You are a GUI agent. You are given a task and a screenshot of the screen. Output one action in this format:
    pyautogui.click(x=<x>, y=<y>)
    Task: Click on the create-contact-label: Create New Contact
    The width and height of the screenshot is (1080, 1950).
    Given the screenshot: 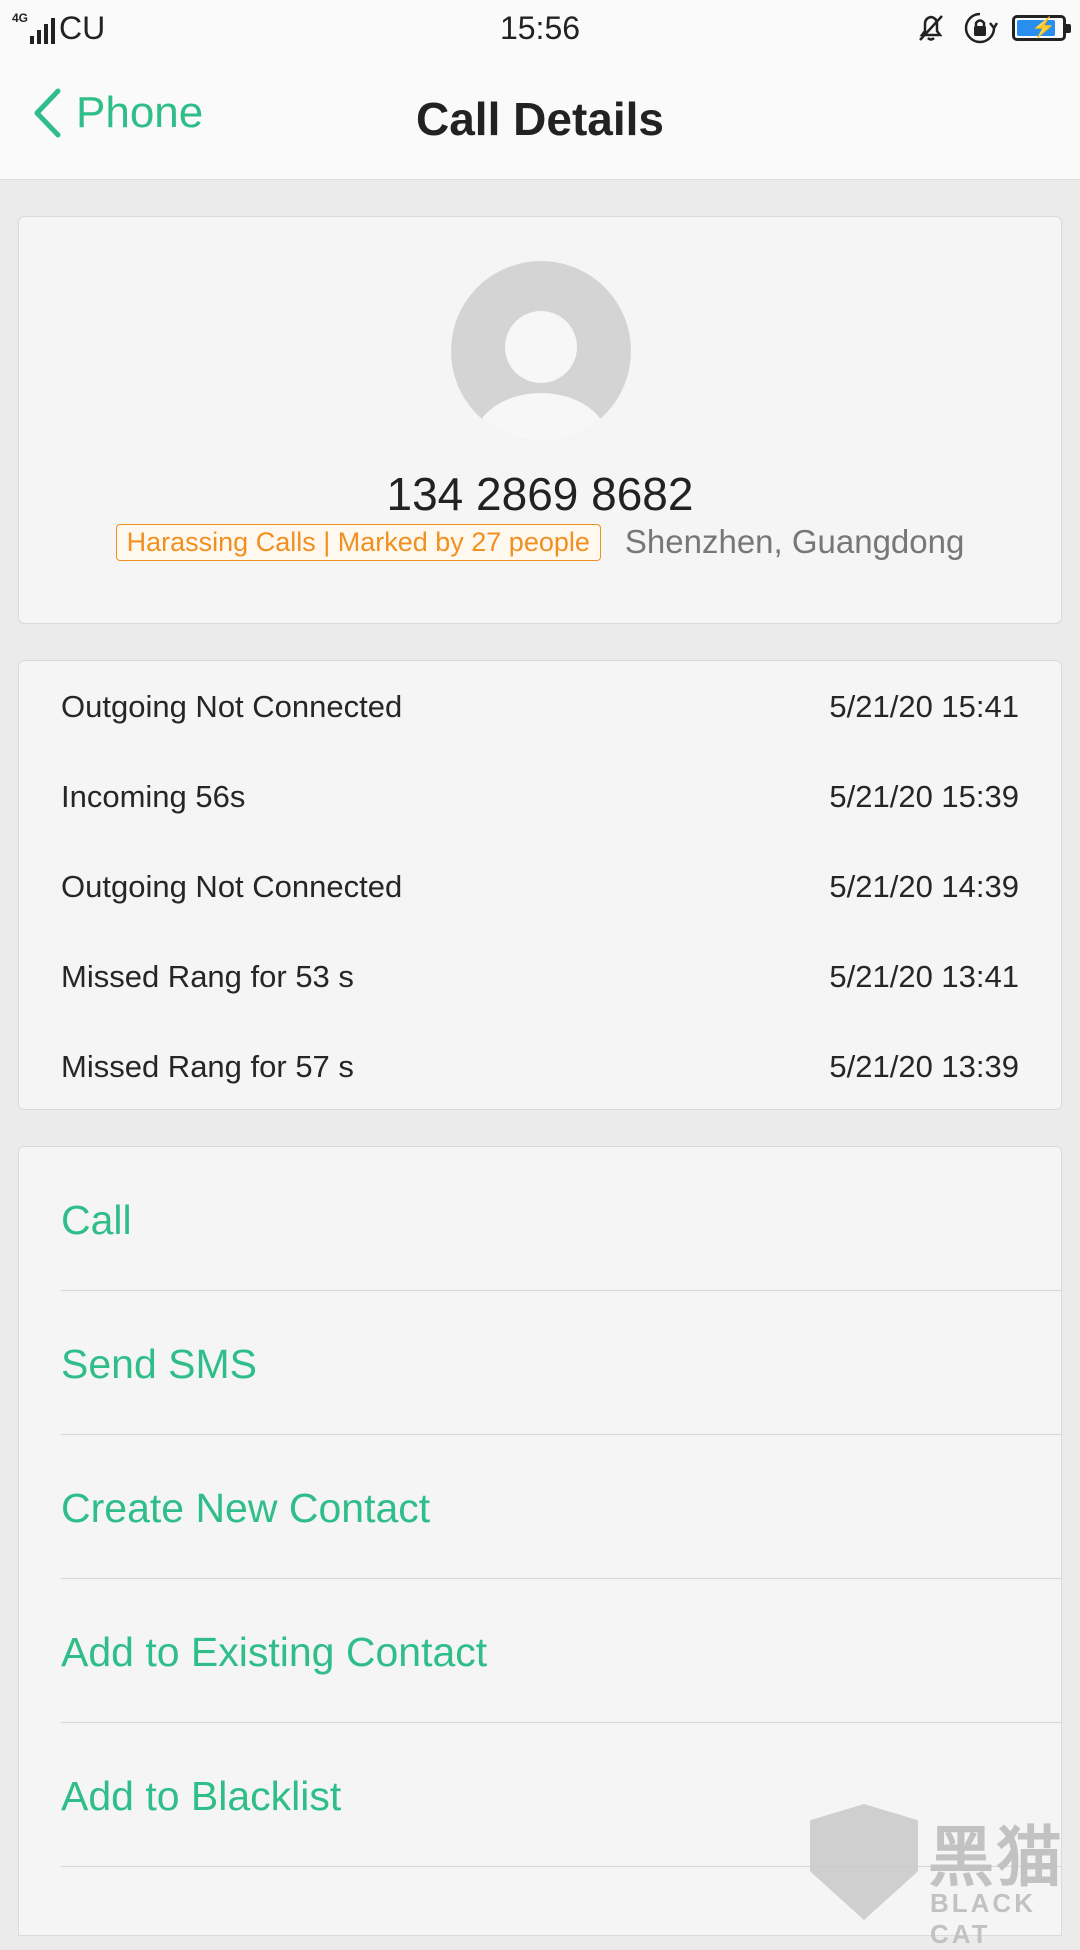 What is the action you would take?
    pyautogui.click(x=246, y=1508)
    